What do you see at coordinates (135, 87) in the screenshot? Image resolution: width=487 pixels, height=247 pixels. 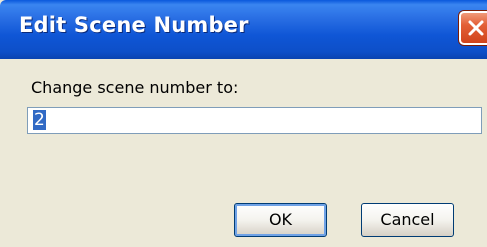 I see `scene-number-label: Change scene number to:` at bounding box center [135, 87].